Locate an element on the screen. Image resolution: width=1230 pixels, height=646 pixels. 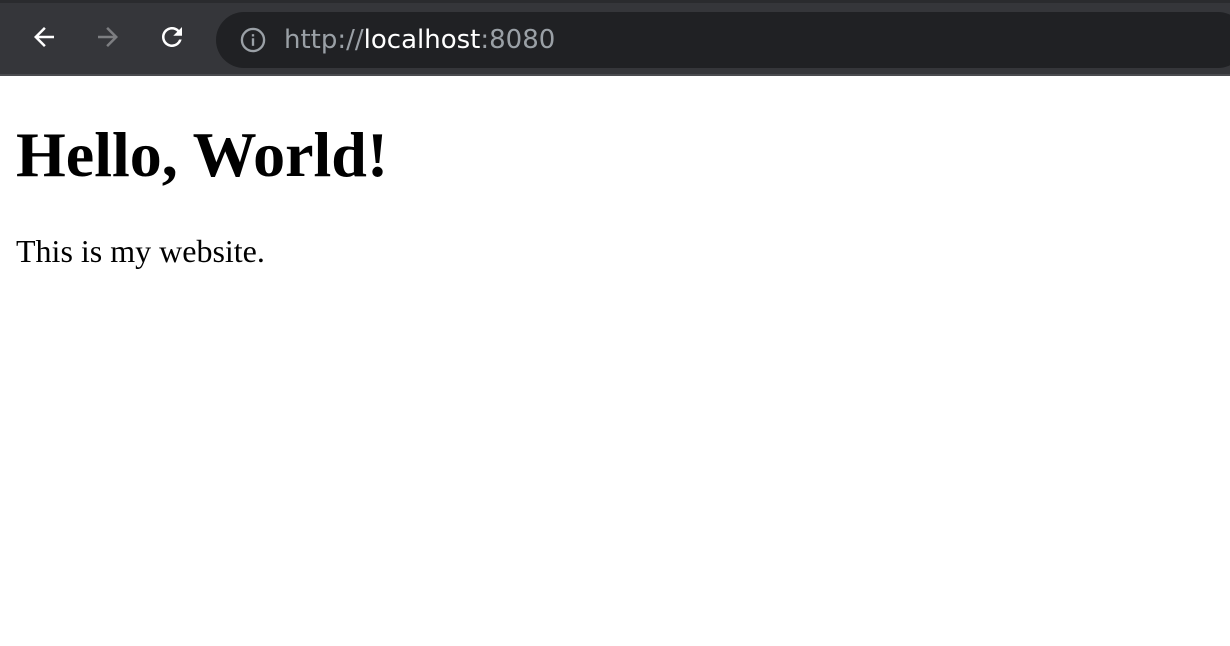
back-button is located at coordinates (44, 39).